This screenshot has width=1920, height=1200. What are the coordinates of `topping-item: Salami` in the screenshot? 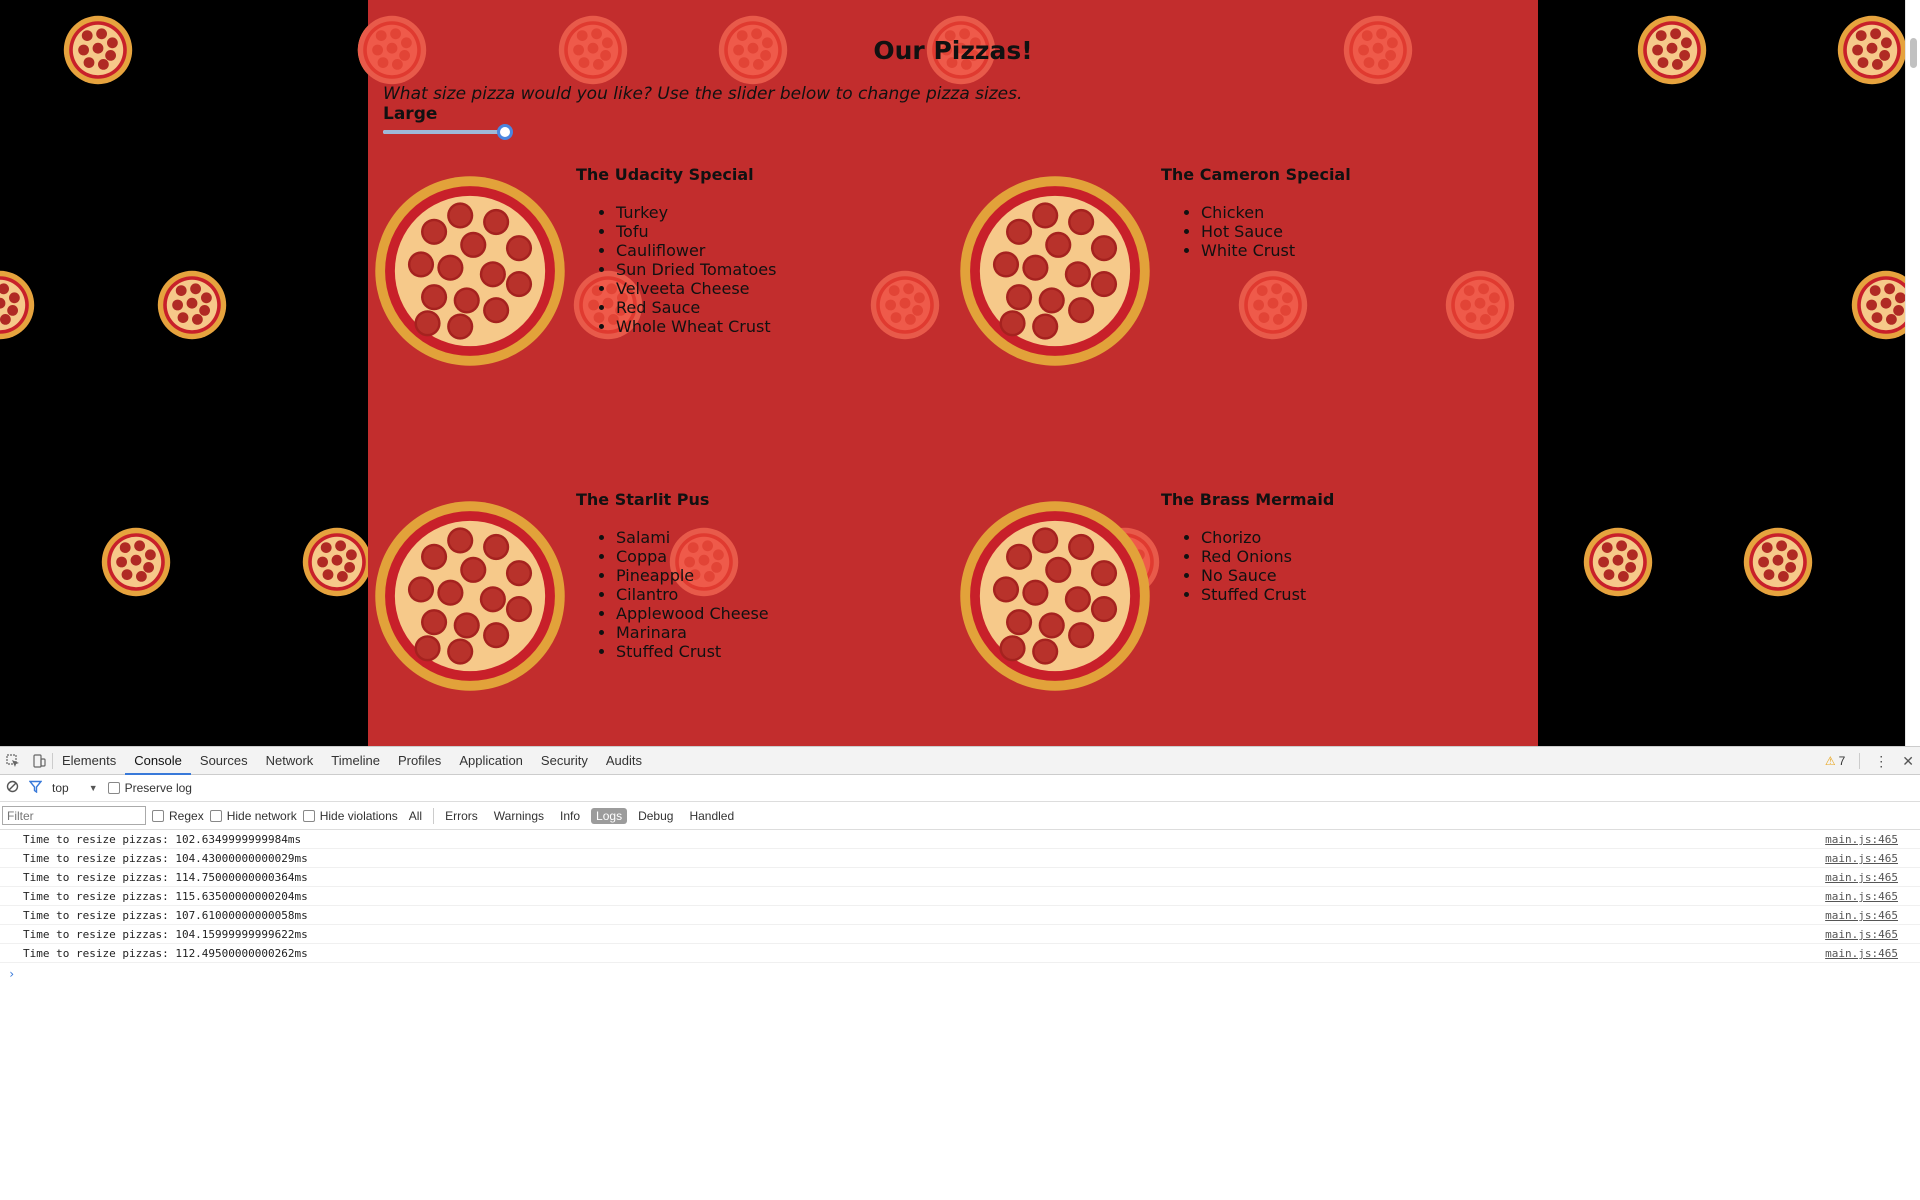 It's located at (692, 537).